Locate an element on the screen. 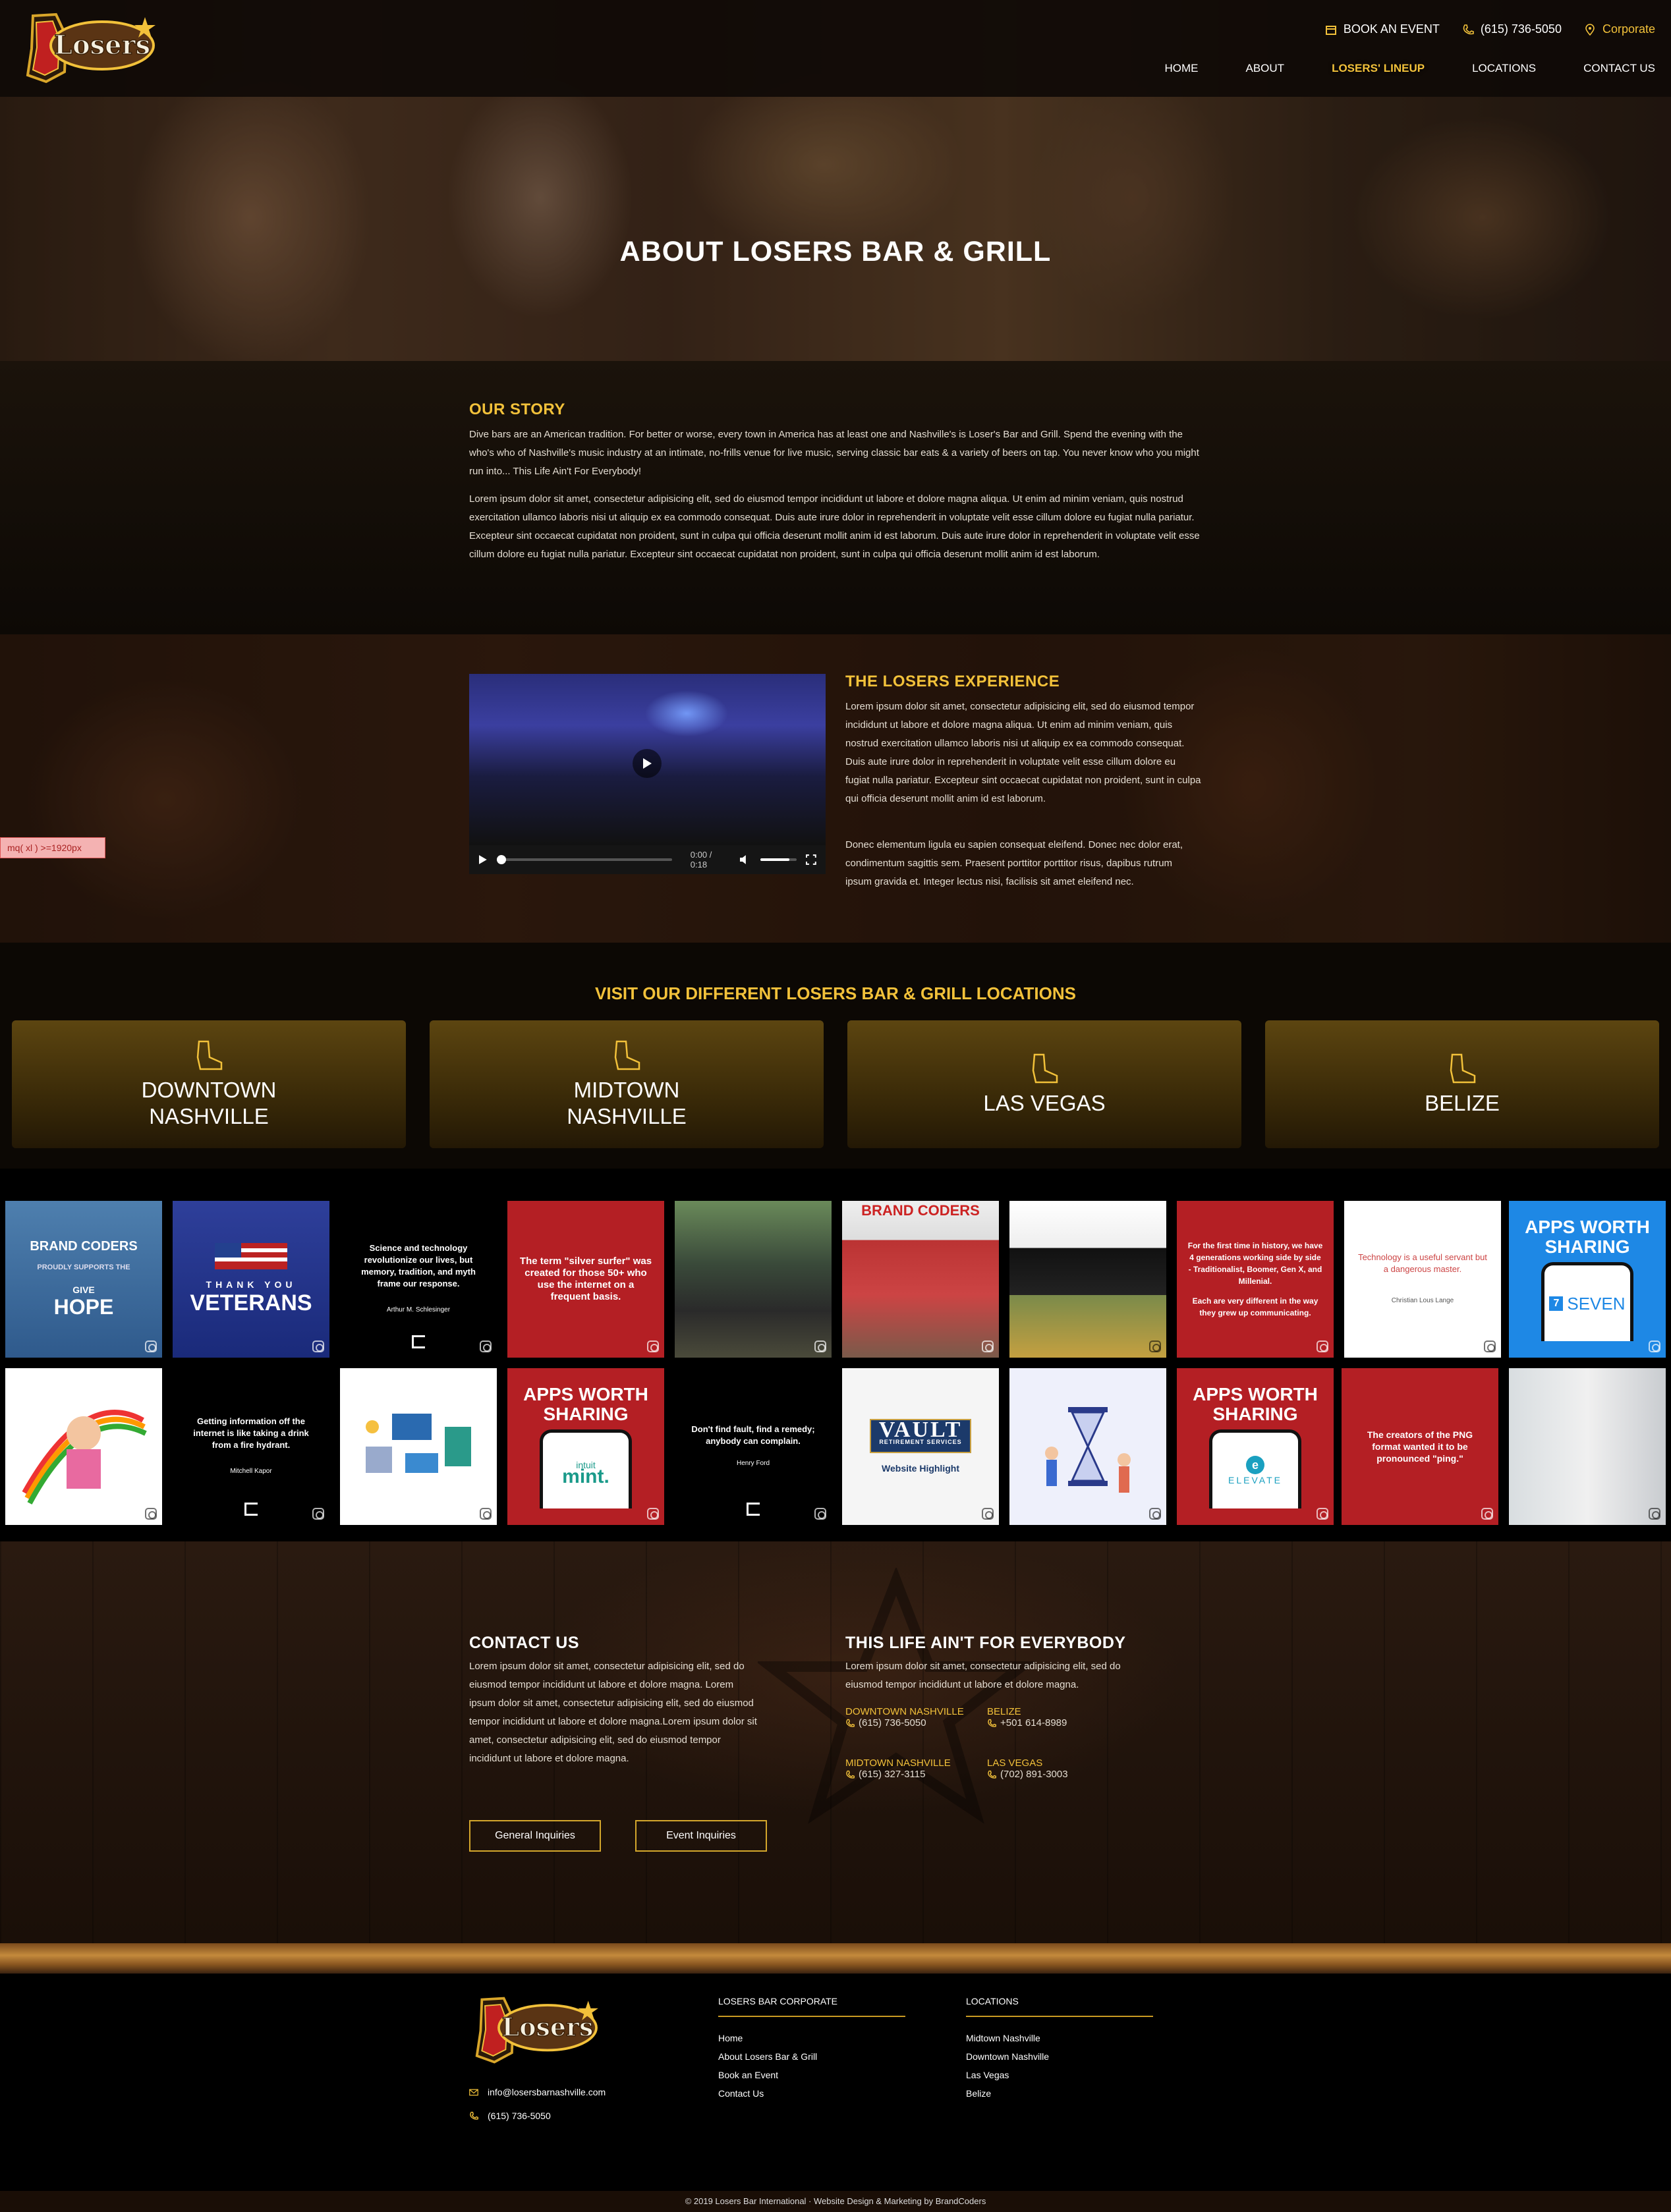 Image resolution: width=1671 pixels, height=2212 pixels. corporate-label: Corporate is located at coordinates (1629, 29).